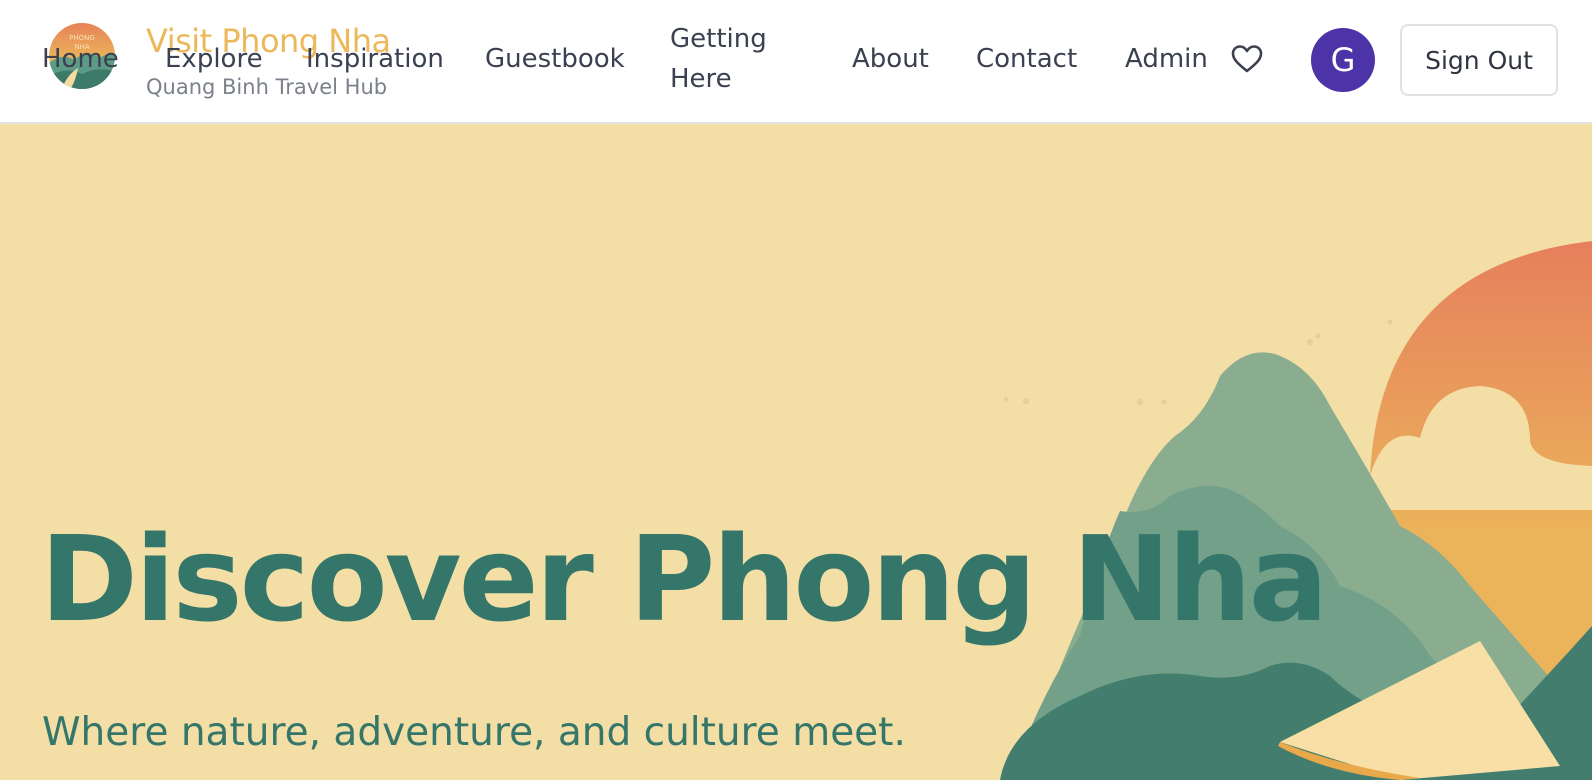 The width and height of the screenshot is (1592, 780). What do you see at coordinates (80, 59) in the screenshot?
I see `nav-home: Home` at bounding box center [80, 59].